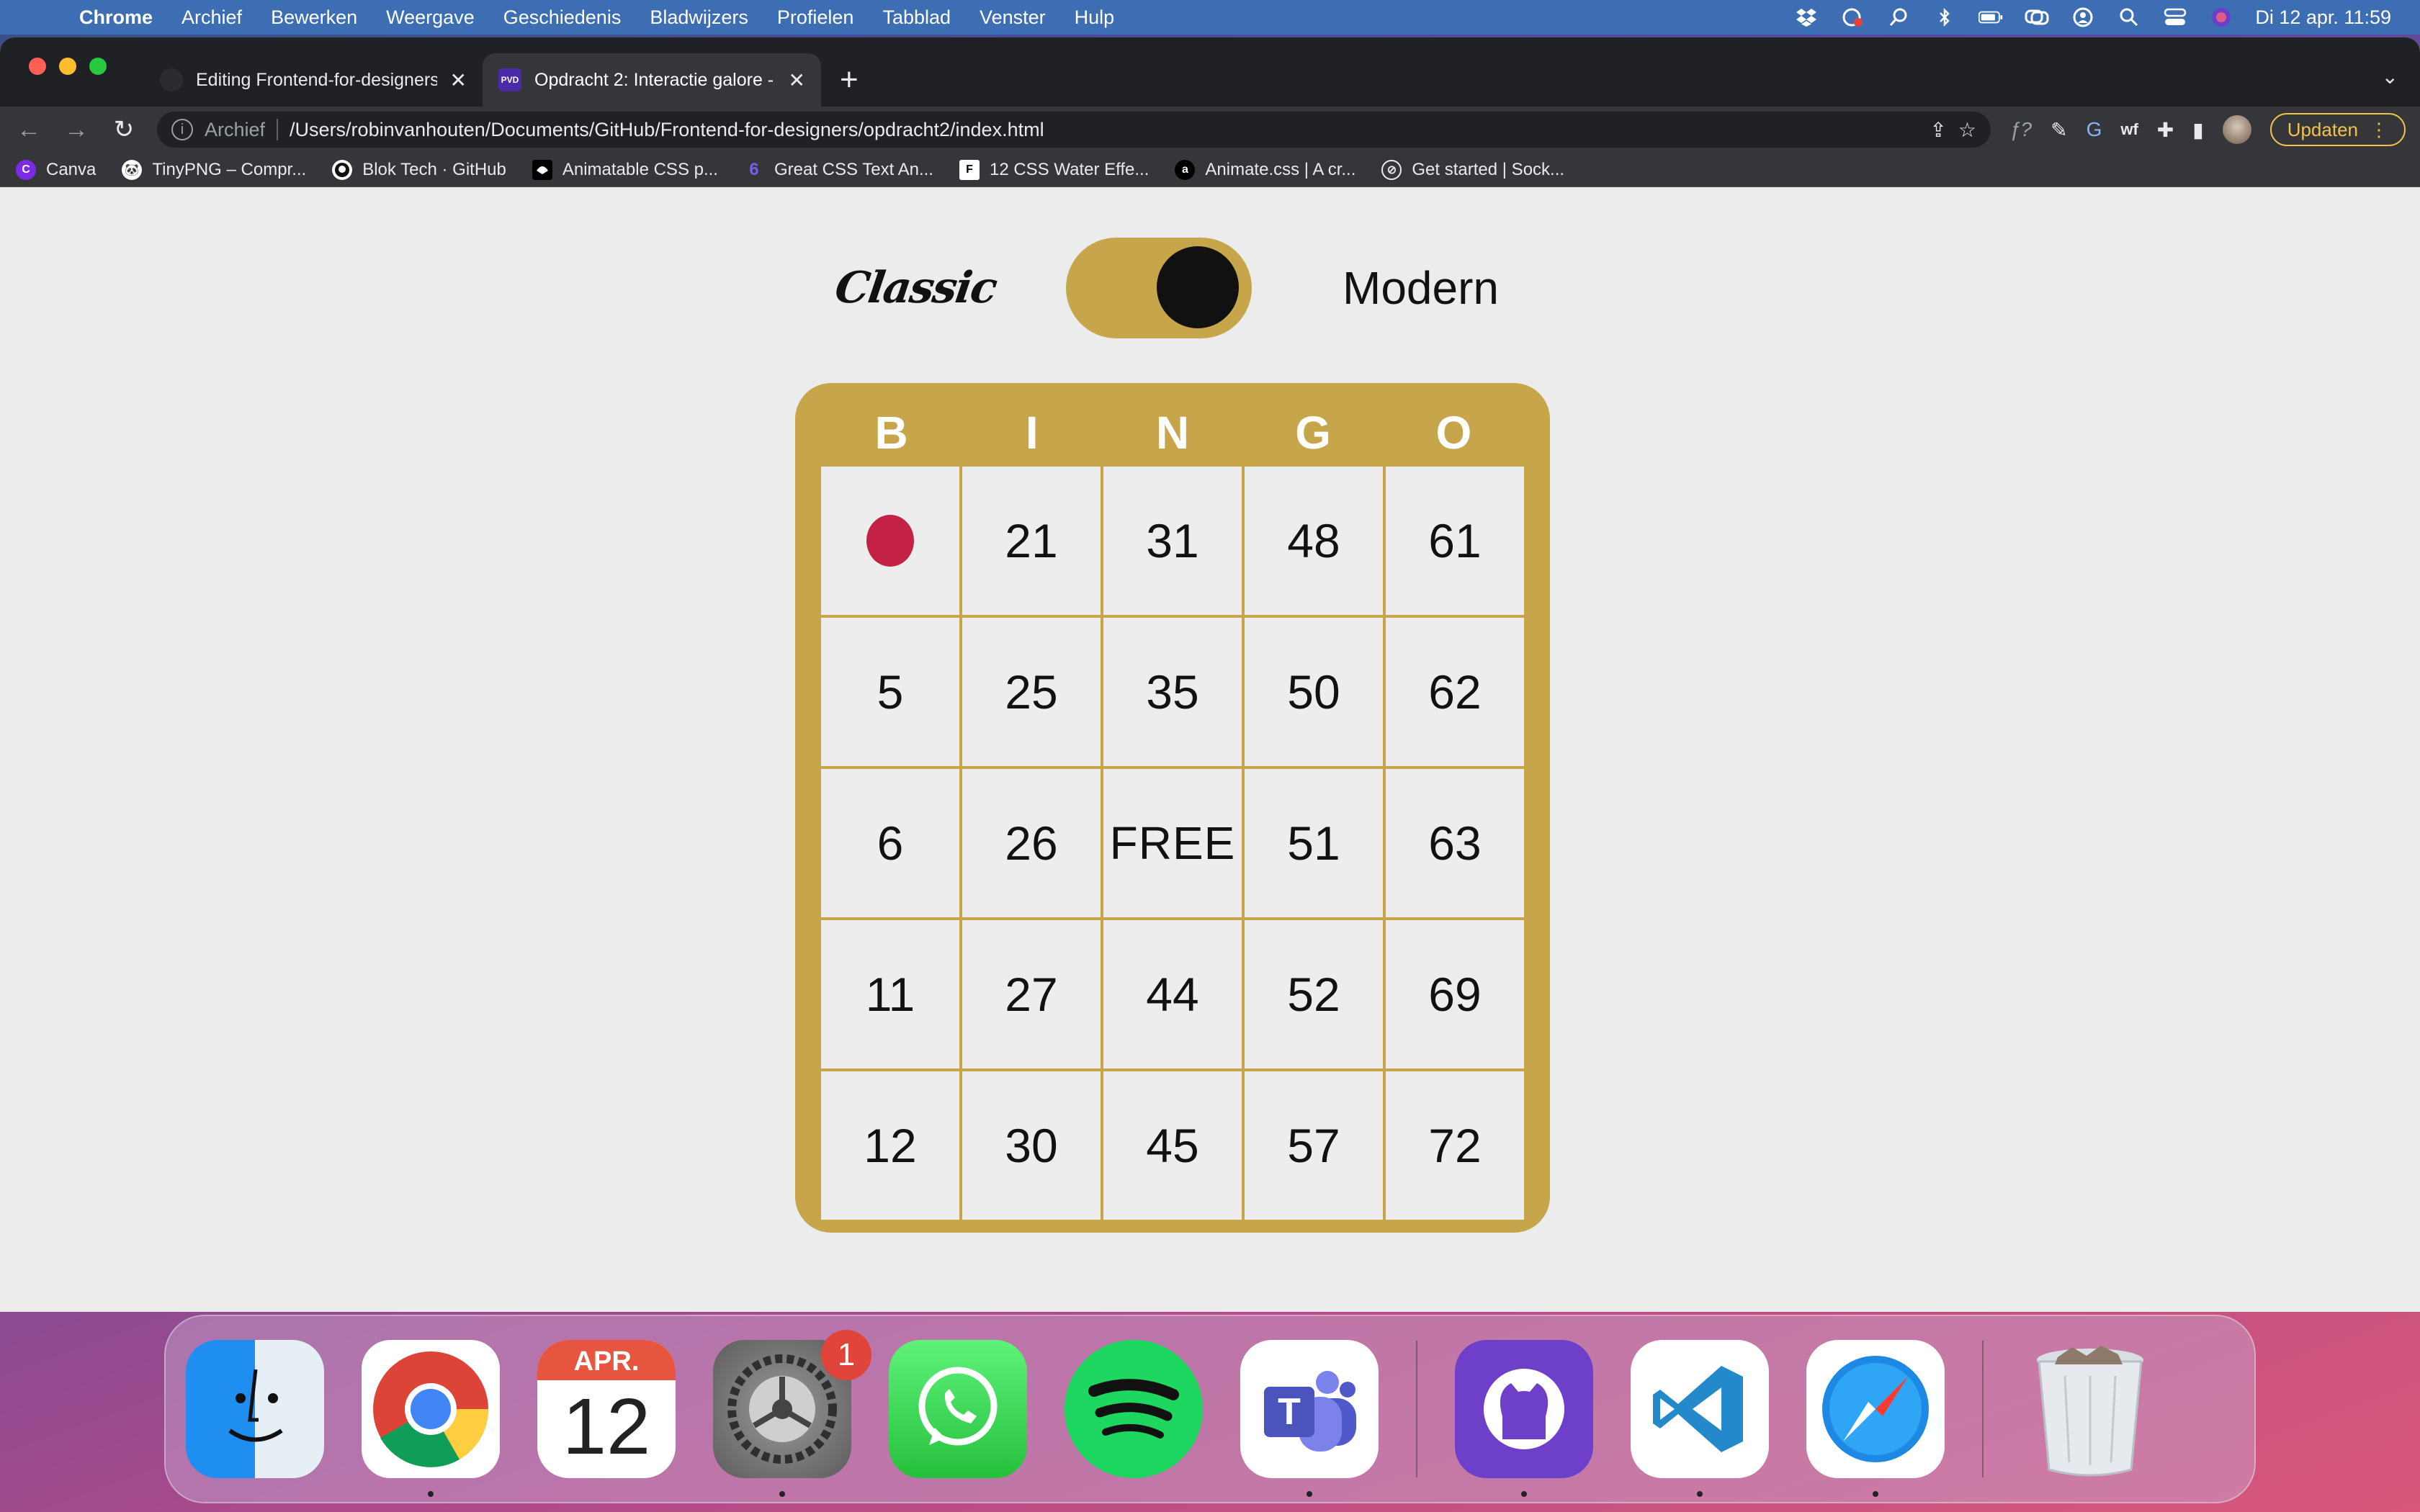 This screenshot has height=1512, width=2420. I want to click on bingo-cell: 30, so click(1031, 1145).